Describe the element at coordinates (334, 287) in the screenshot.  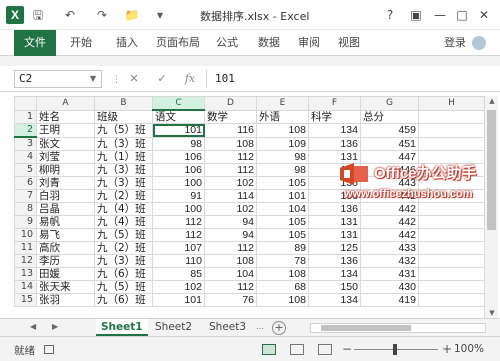
I see `cell: 150` at that location.